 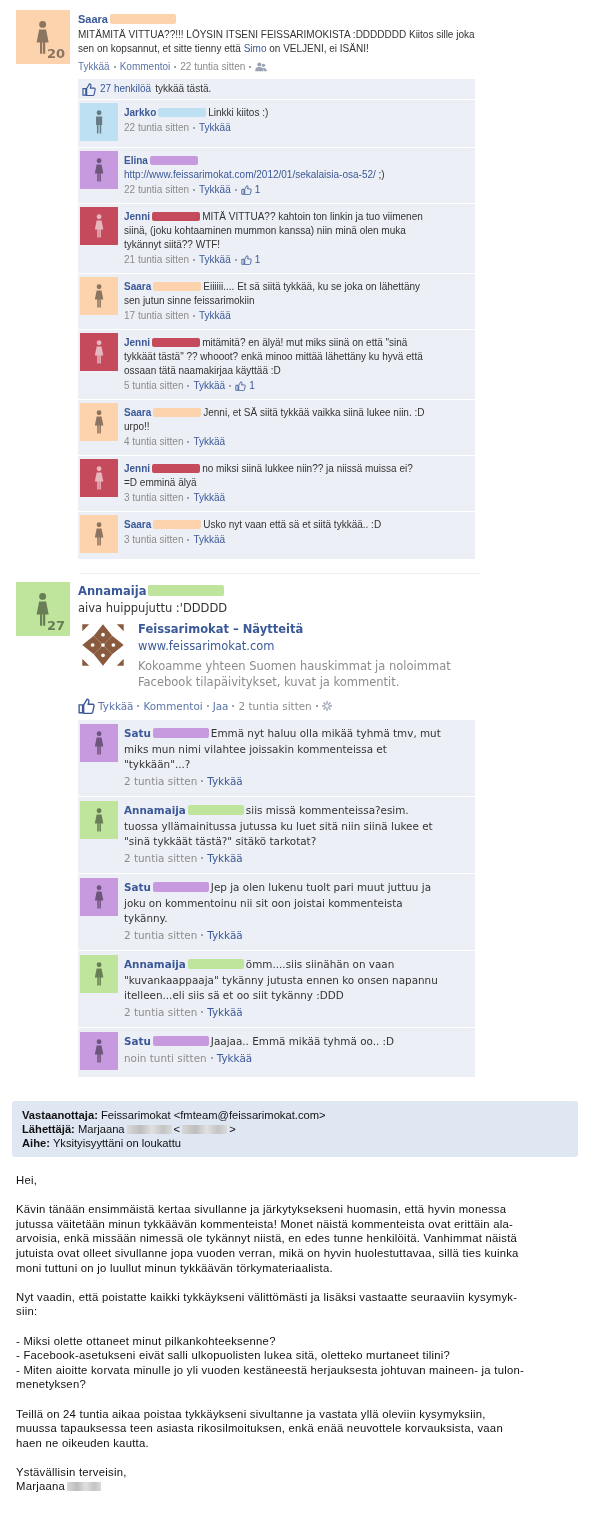 I want to click on comment-time: 21 tuntia sitten, so click(x=157, y=260).